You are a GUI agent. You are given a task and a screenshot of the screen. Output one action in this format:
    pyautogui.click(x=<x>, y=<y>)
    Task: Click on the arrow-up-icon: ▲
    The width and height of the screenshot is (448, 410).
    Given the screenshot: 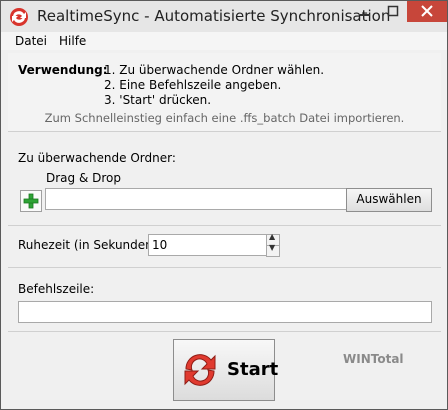 What is the action you would take?
    pyautogui.click(x=272, y=236)
    